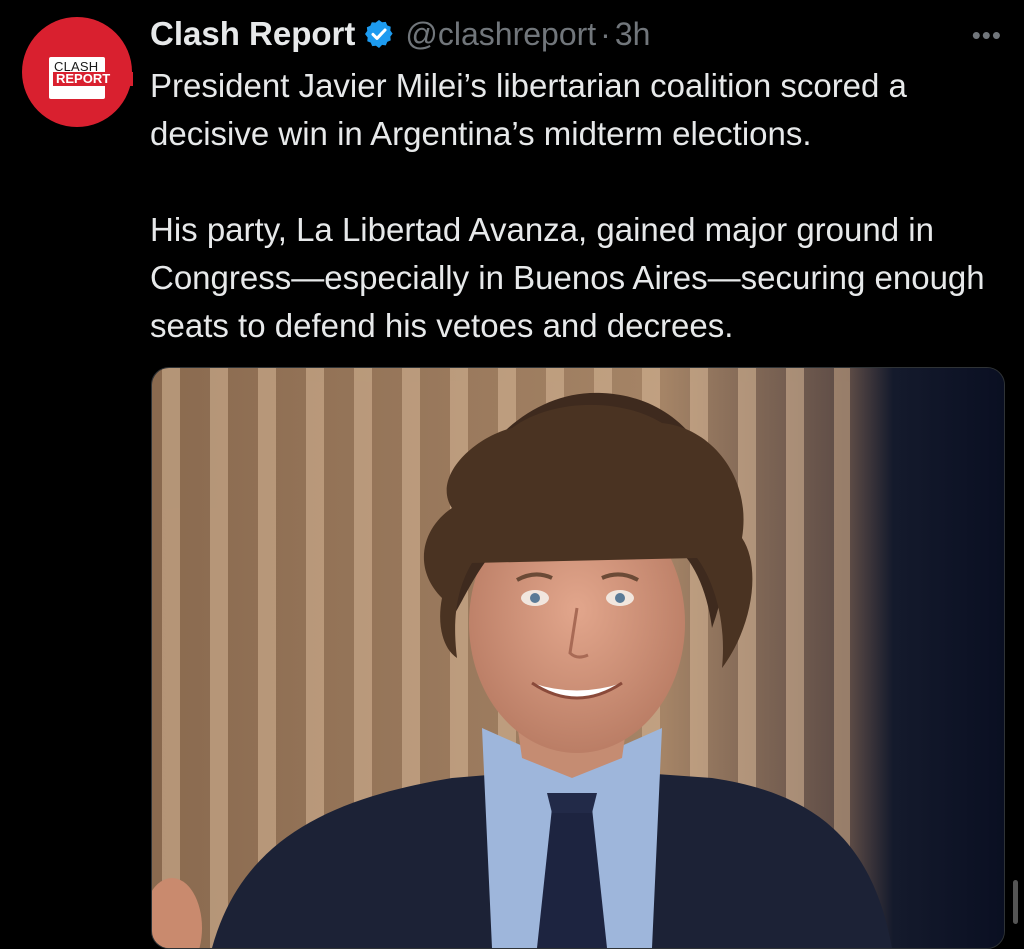 This screenshot has height=949, width=1024. Describe the element at coordinates (500, 34) in the screenshot. I see `author-handle: @clashreport` at that location.